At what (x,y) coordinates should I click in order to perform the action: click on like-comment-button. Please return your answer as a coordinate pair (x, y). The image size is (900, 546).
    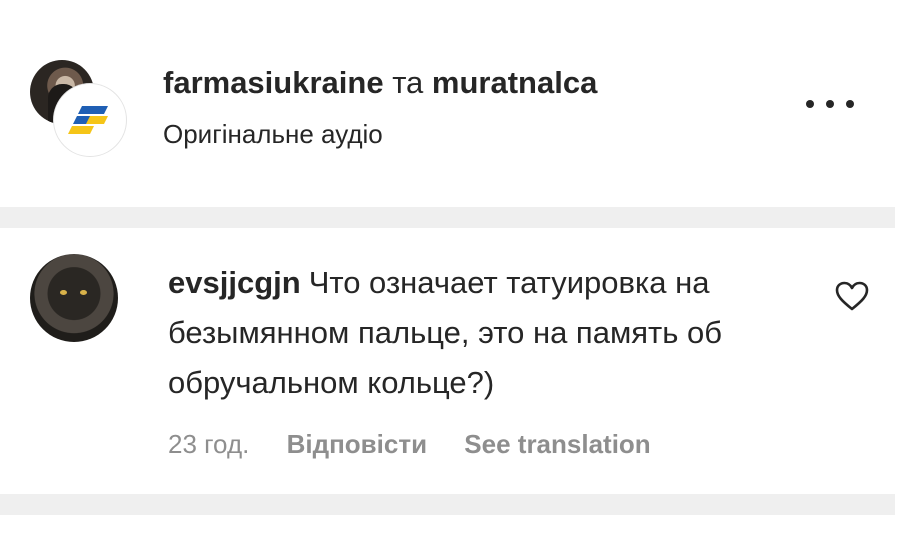
    Looking at the image, I should click on (852, 296).